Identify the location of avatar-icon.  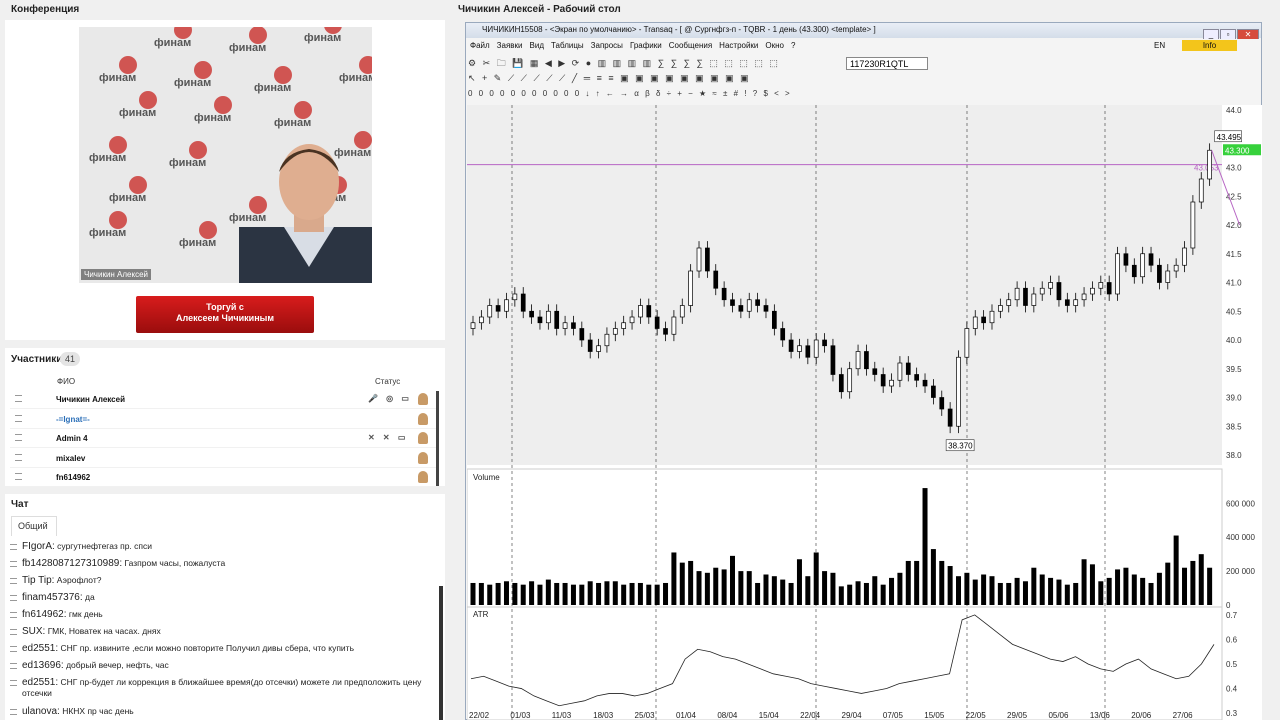
(423, 457).